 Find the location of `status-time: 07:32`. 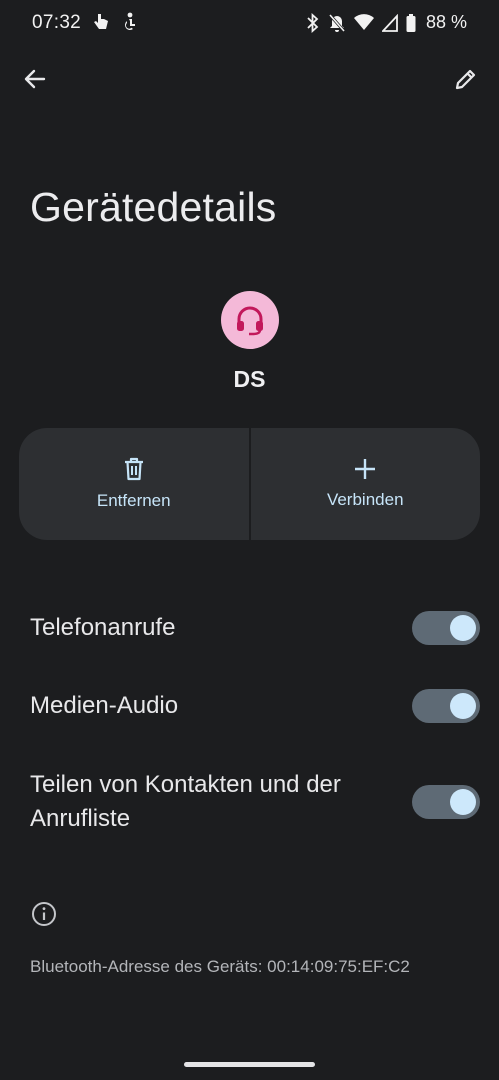

status-time: 07:32 is located at coordinates (57, 22).